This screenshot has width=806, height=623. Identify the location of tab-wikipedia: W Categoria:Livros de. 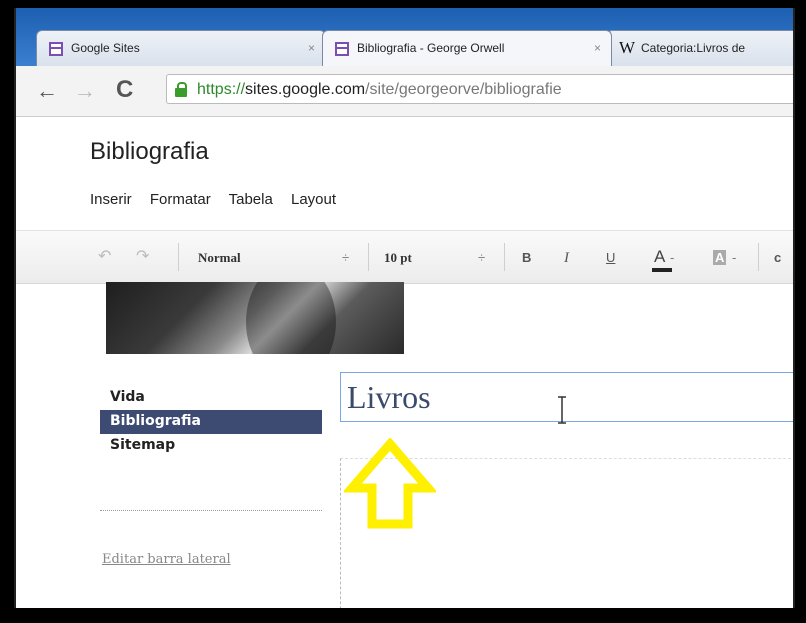
(699, 48).